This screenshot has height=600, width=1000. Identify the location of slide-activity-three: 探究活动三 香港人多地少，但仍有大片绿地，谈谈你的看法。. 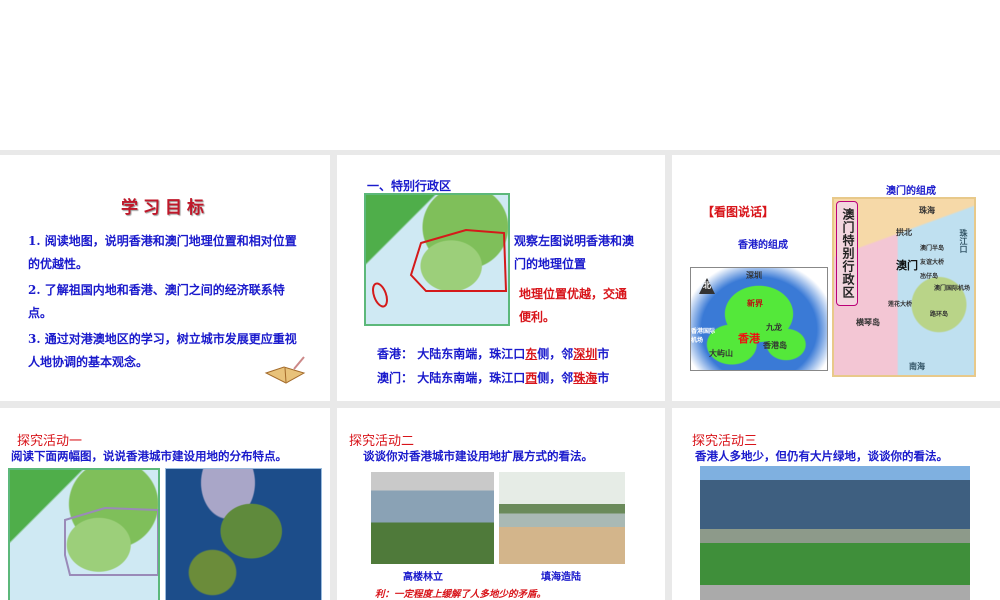
(836, 504).